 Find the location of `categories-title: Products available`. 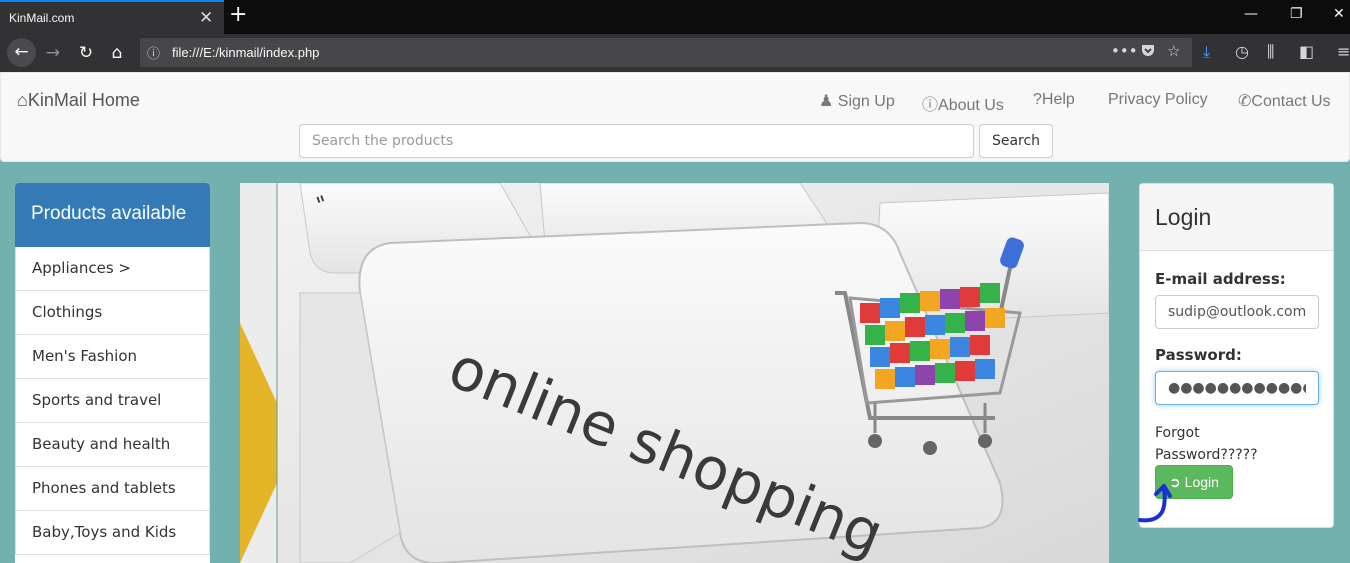

categories-title: Products available is located at coordinates (112, 215).